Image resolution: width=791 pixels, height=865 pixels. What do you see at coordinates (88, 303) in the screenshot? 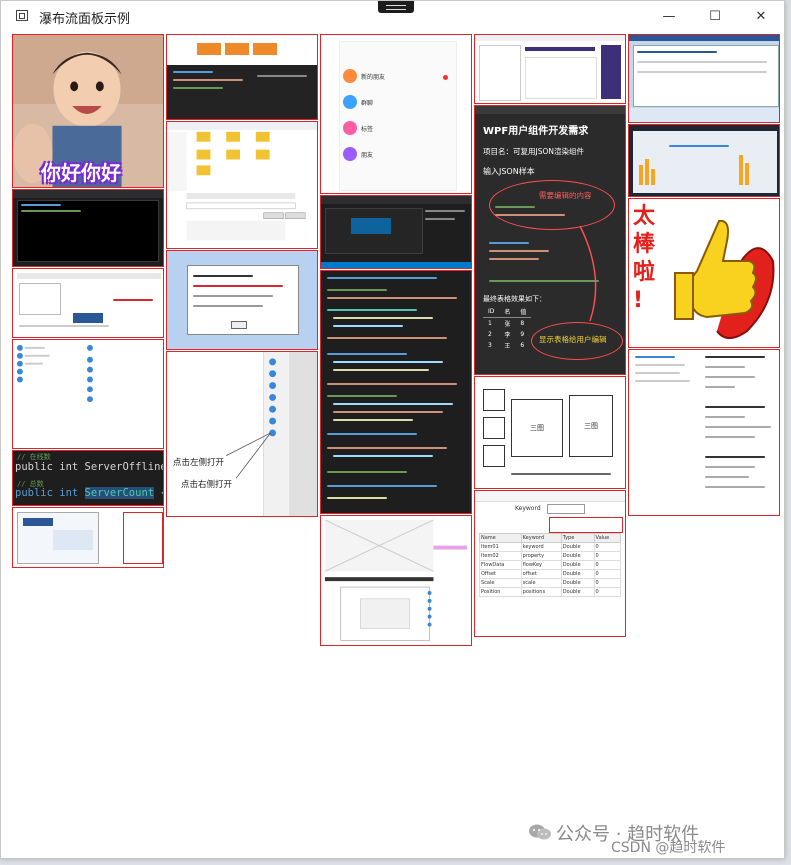
I see `tile-ui-screenshot` at bounding box center [88, 303].